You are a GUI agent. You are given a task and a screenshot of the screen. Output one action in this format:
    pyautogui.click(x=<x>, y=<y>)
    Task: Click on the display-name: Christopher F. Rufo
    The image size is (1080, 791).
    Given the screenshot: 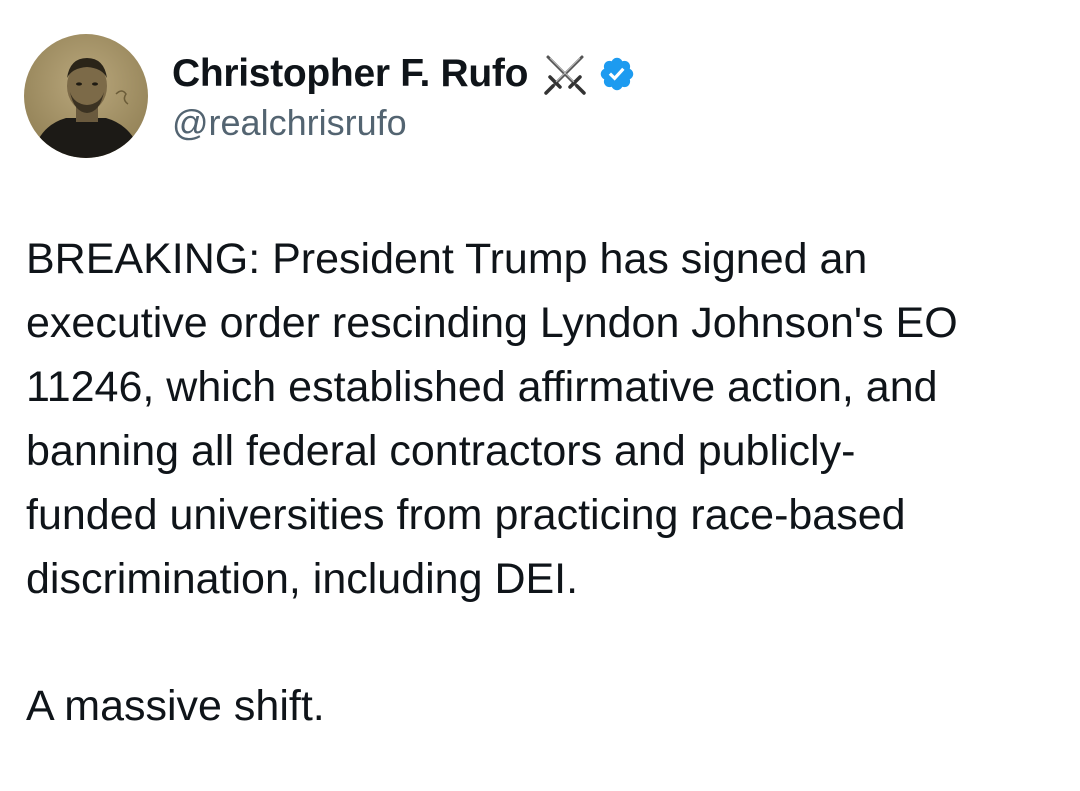 What is the action you would take?
    pyautogui.click(x=350, y=74)
    